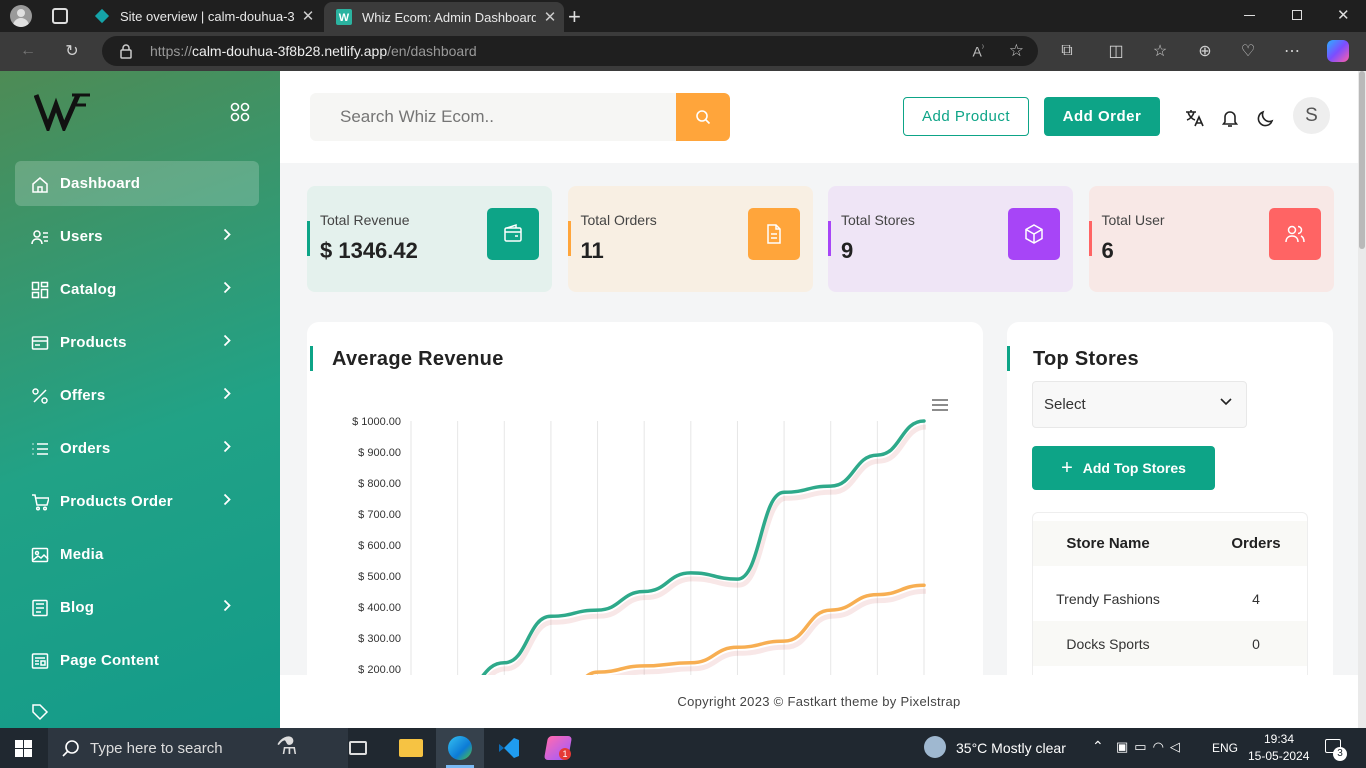  I want to click on title-accent-bar, so click(1008, 358).